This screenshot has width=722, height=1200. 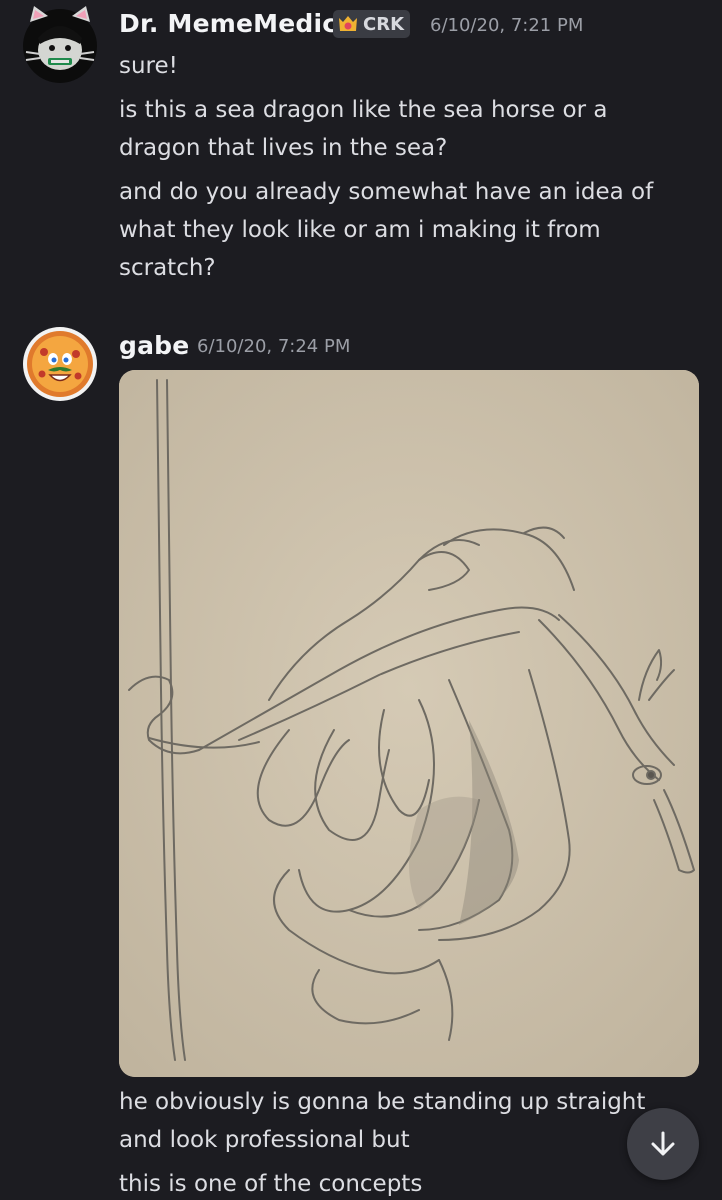 I want to click on avatar-dr-mememedic, so click(x=60, y=43).